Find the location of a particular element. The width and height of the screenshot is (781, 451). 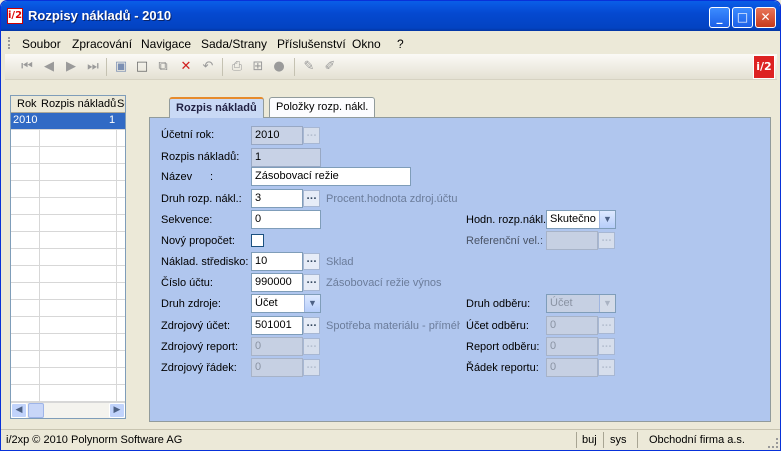

label-stredisko: Náklad. středisko: is located at coordinates (205, 262).